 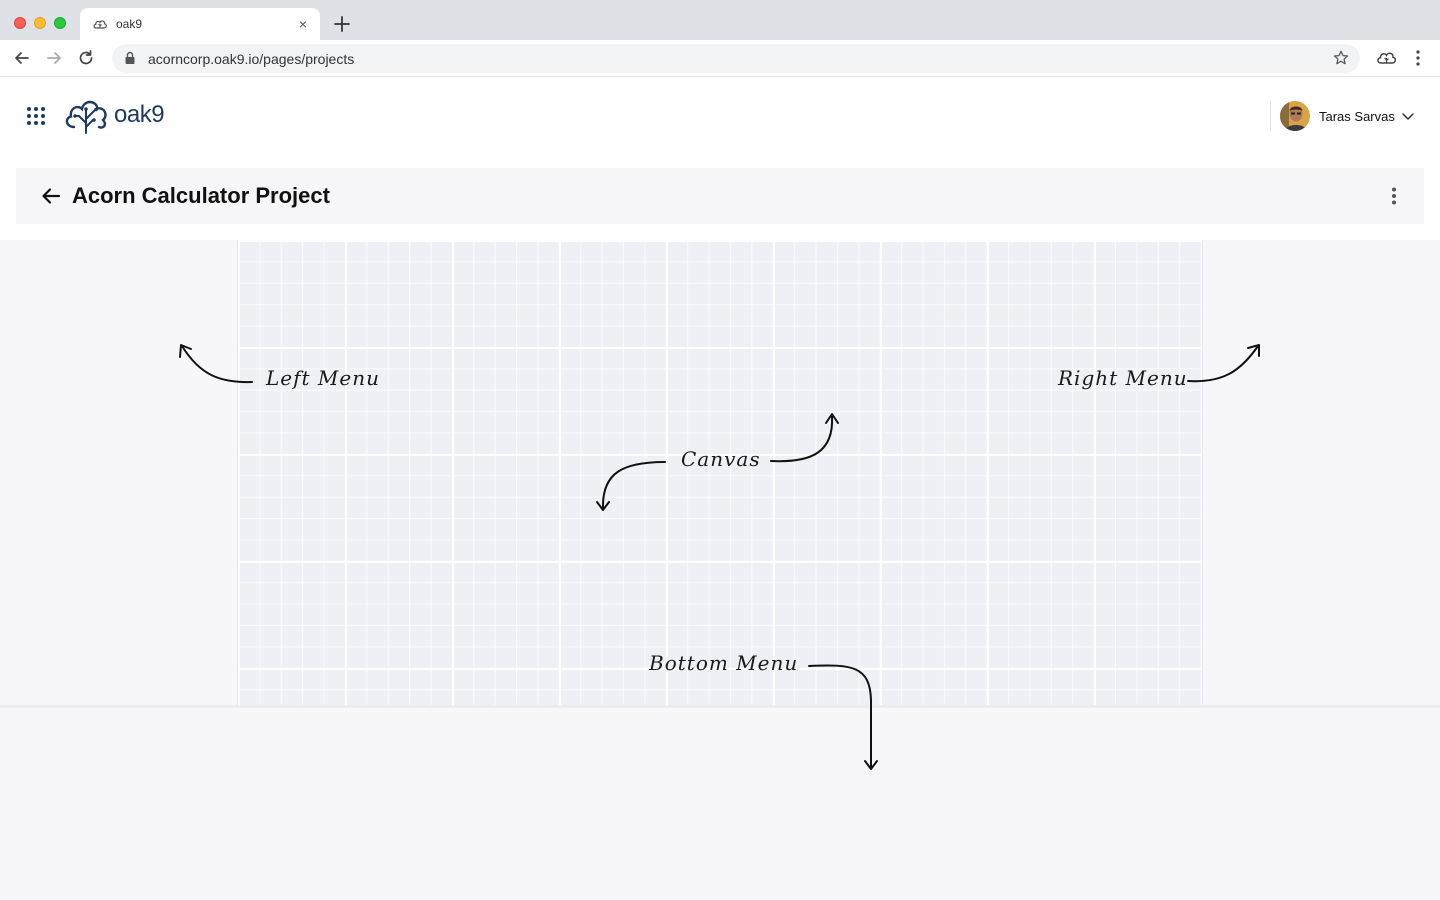 What do you see at coordinates (720, 20) in the screenshot?
I see `browser-tabstrip: oak9 ×` at bounding box center [720, 20].